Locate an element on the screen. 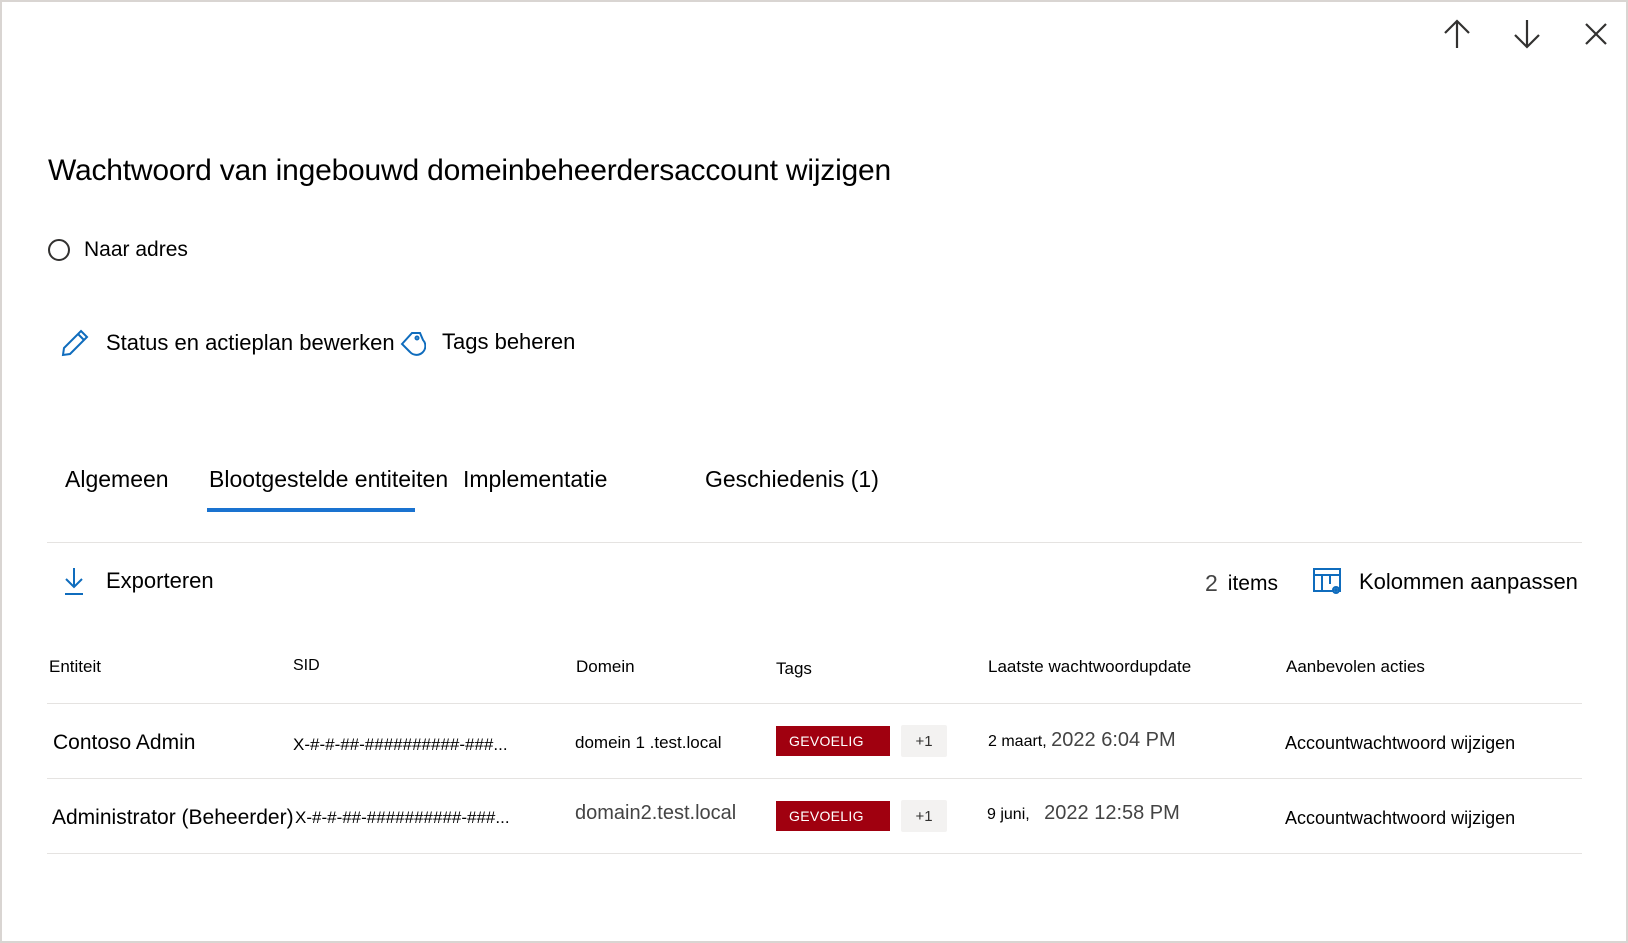 This screenshot has height=943, width=1628. edit-status-label: Status en actieplan bewerken is located at coordinates (250, 342).